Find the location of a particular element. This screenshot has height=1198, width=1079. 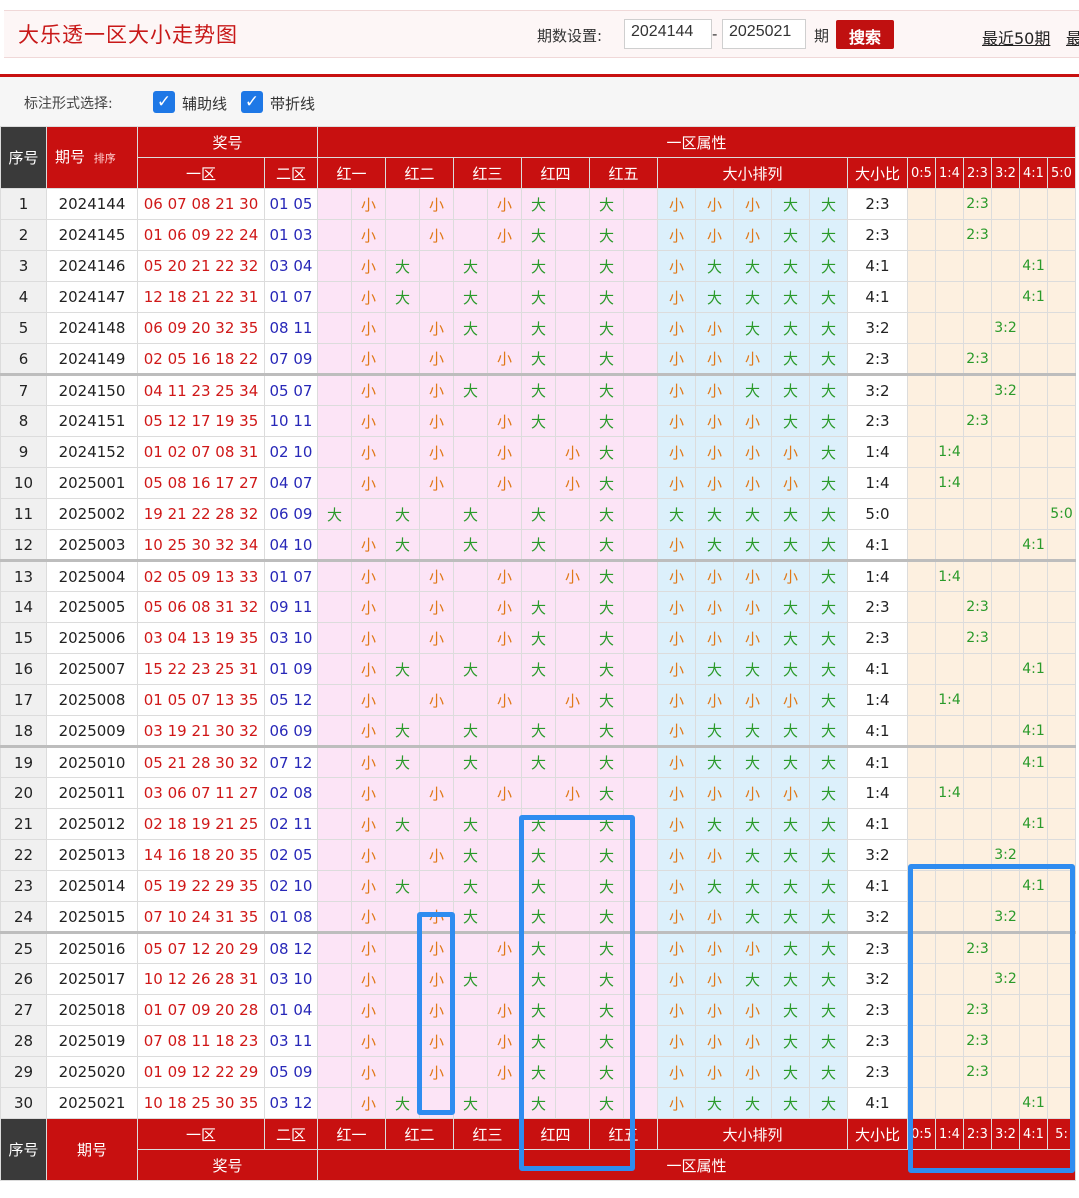

auxiliary-line-checkbox: ✓ is located at coordinates (164, 102).